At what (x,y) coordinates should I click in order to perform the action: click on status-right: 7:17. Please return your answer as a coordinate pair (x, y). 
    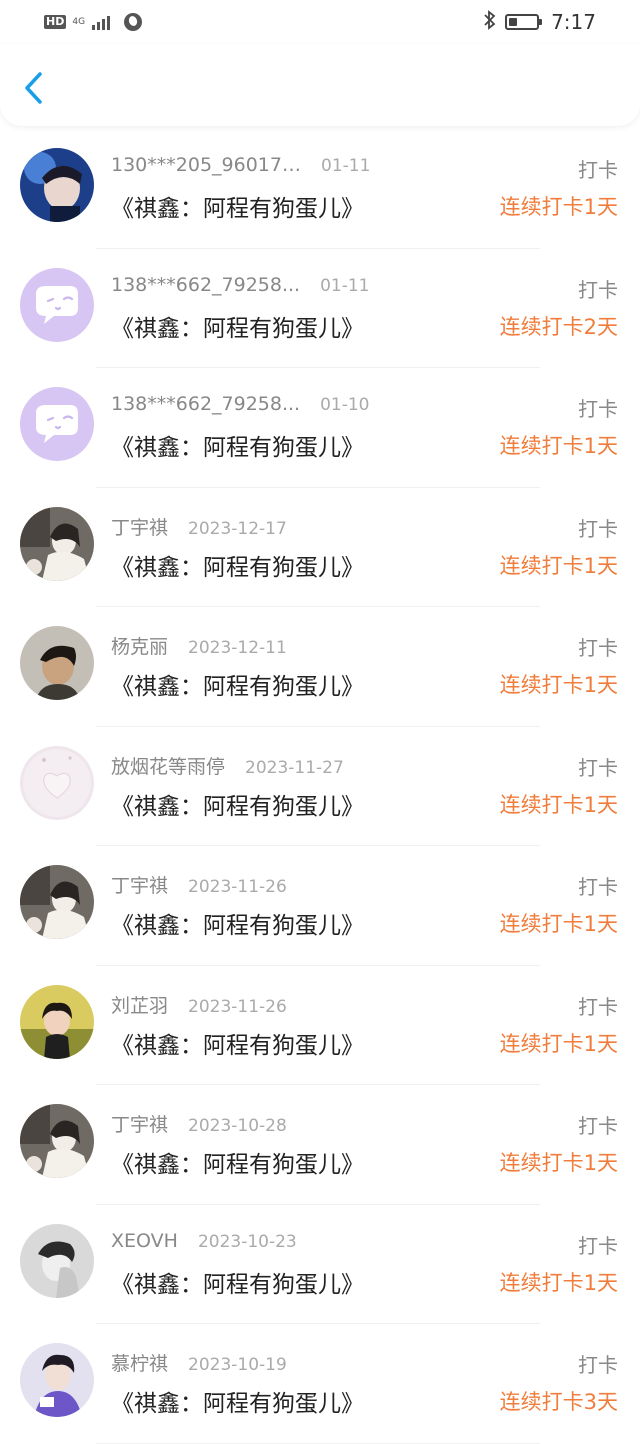
    Looking at the image, I should click on (539, 22).